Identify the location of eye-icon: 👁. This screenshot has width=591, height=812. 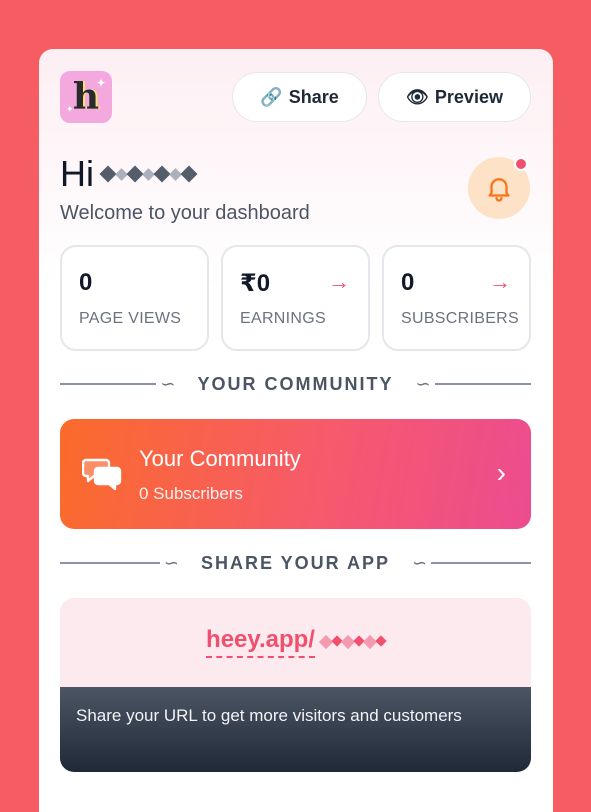
(417, 96).